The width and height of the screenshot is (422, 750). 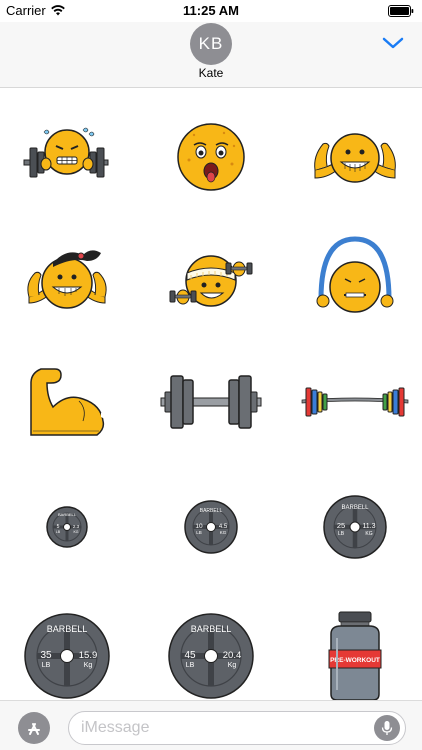 What do you see at coordinates (232, 655) in the screenshot?
I see `plate-kg-value: 20.4` at bounding box center [232, 655].